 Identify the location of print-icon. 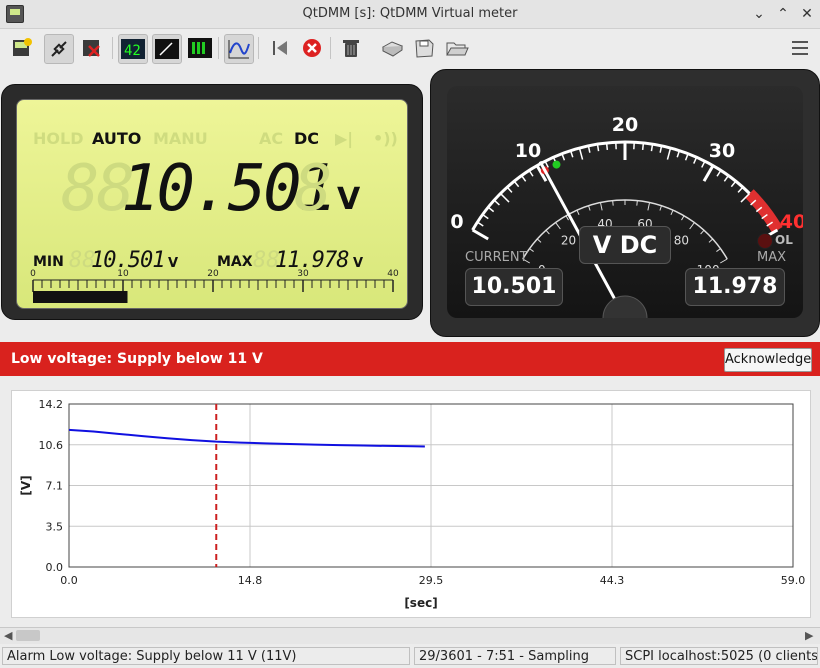
(392, 48).